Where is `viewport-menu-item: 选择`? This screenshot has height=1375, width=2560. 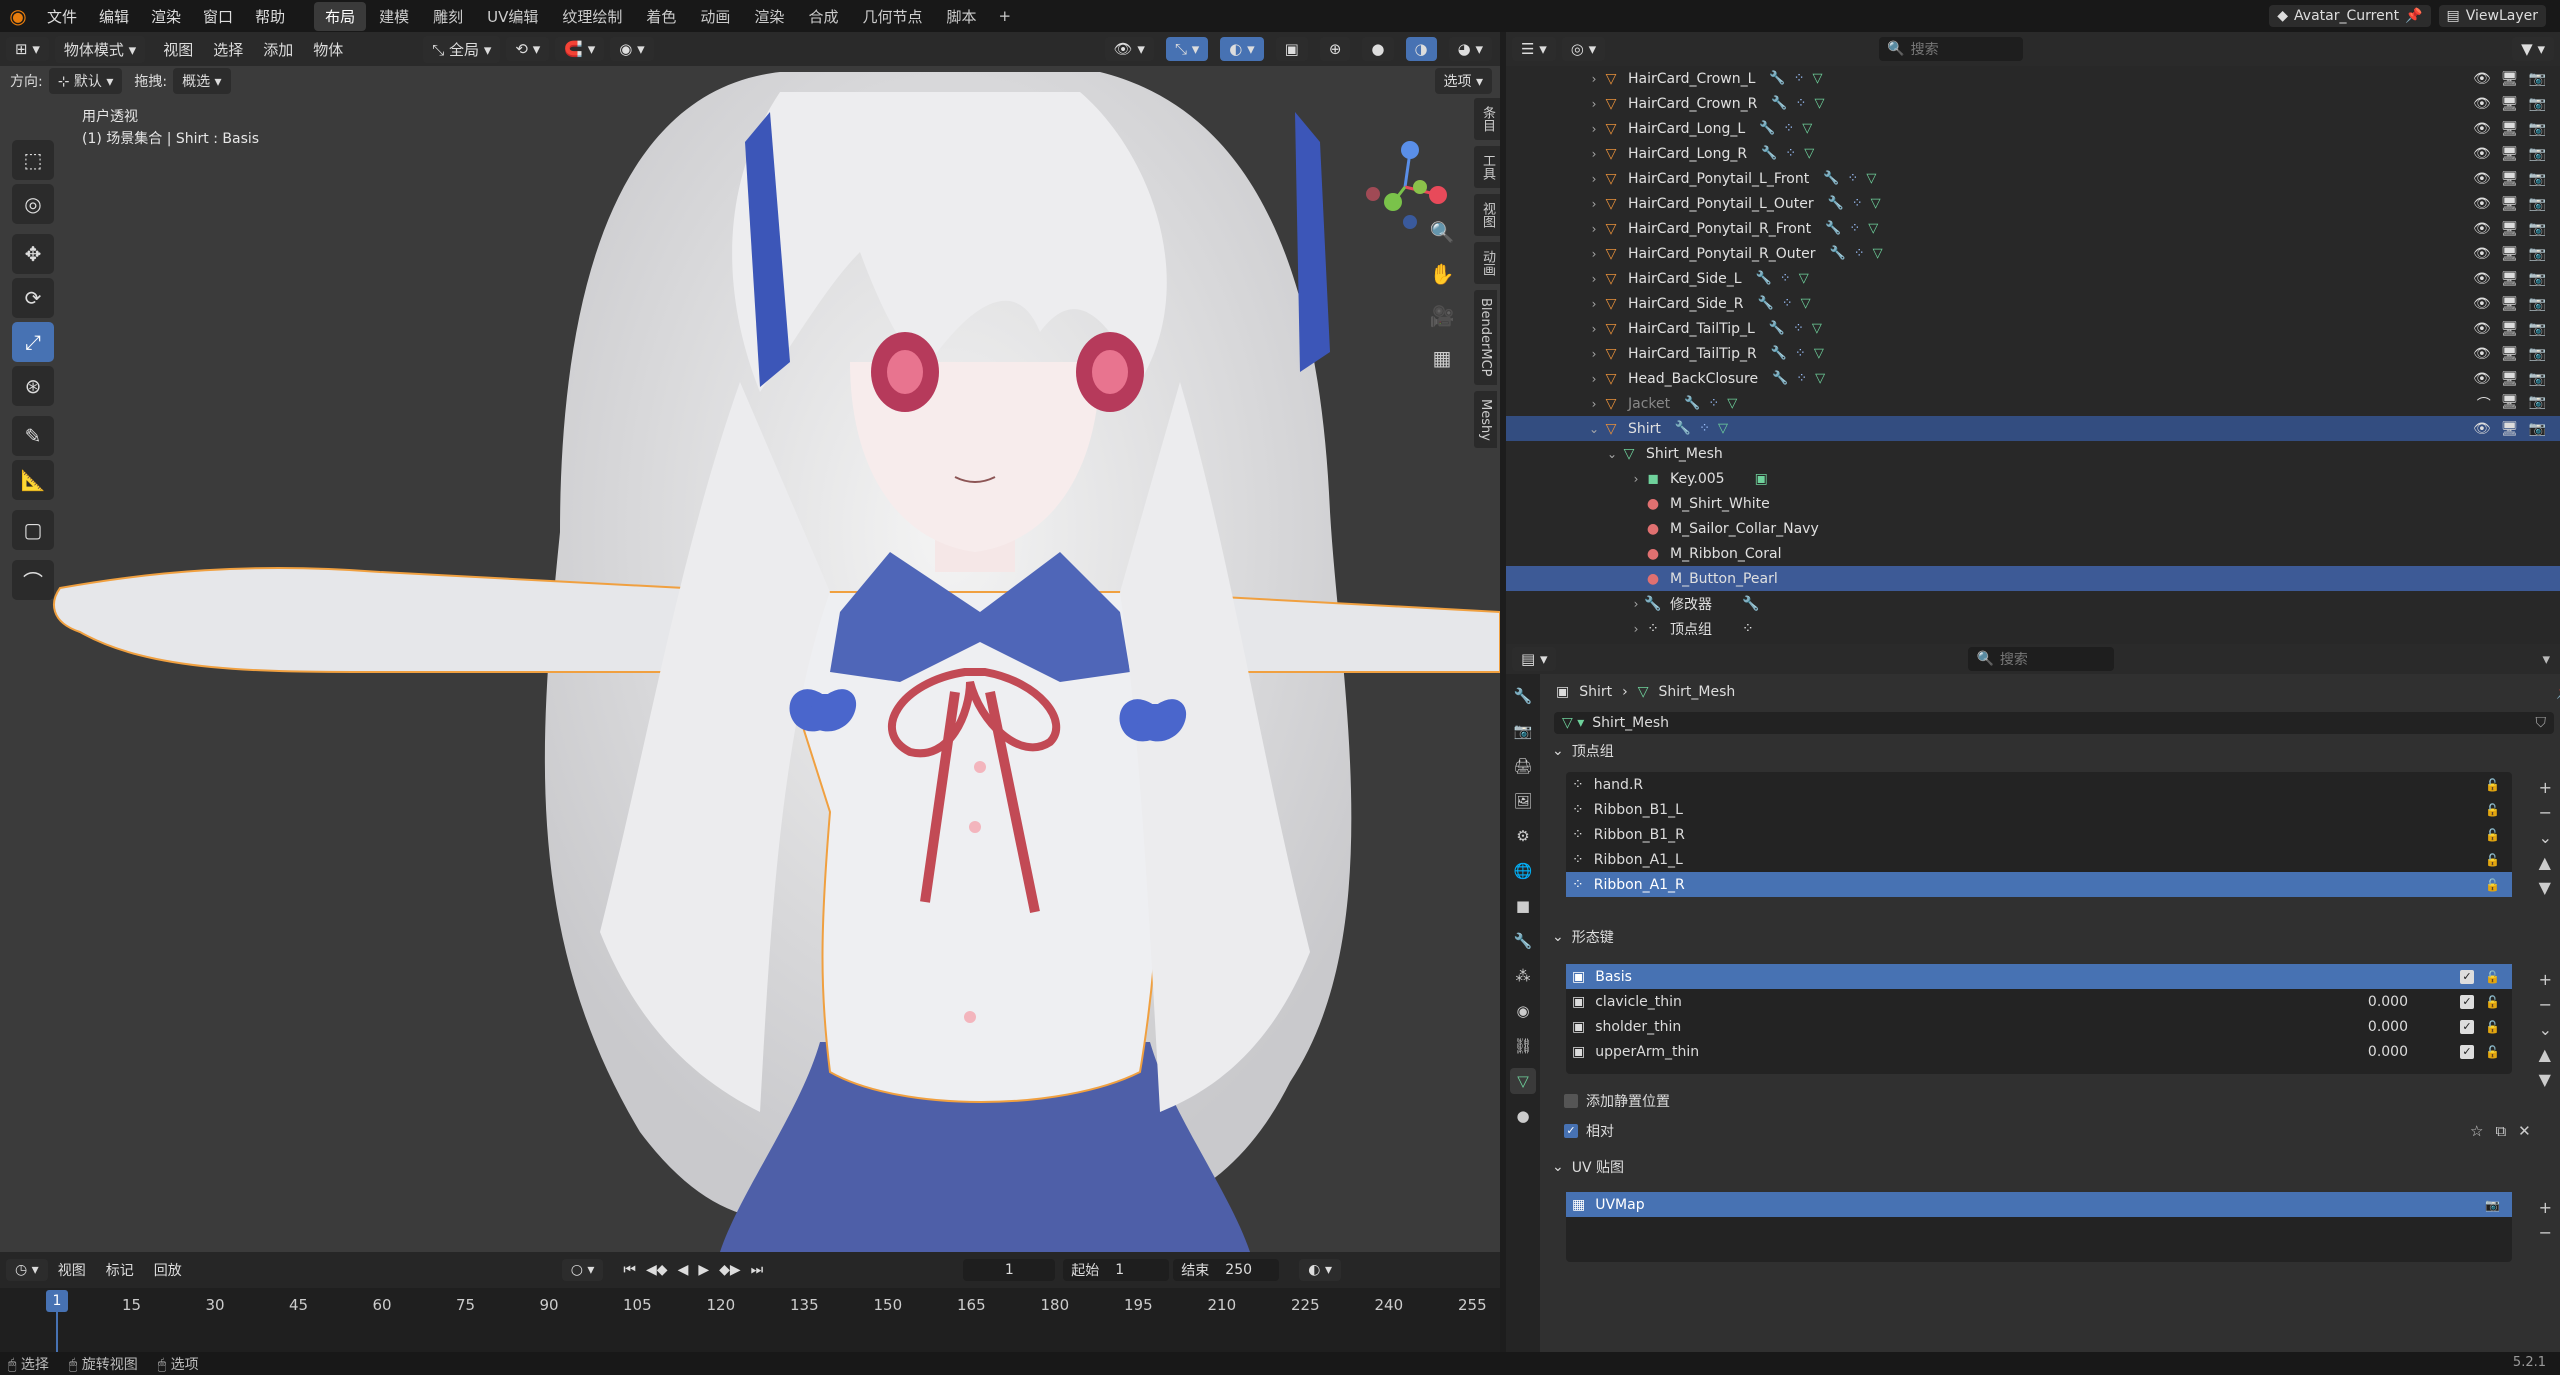
viewport-menu-item: 选择 is located at coordinates (228, 49).